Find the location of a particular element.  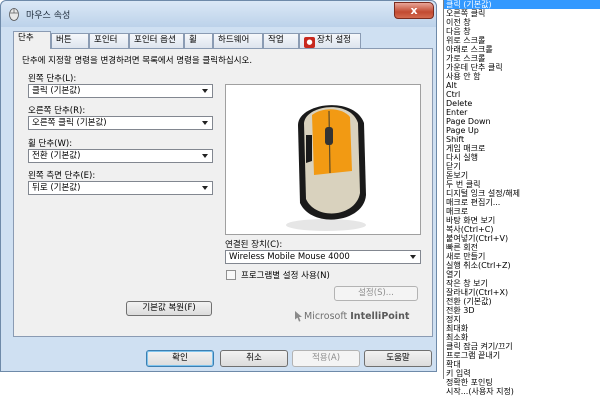

left-button-select: 클릭 (기본값) is located at coordinates (120, 91).